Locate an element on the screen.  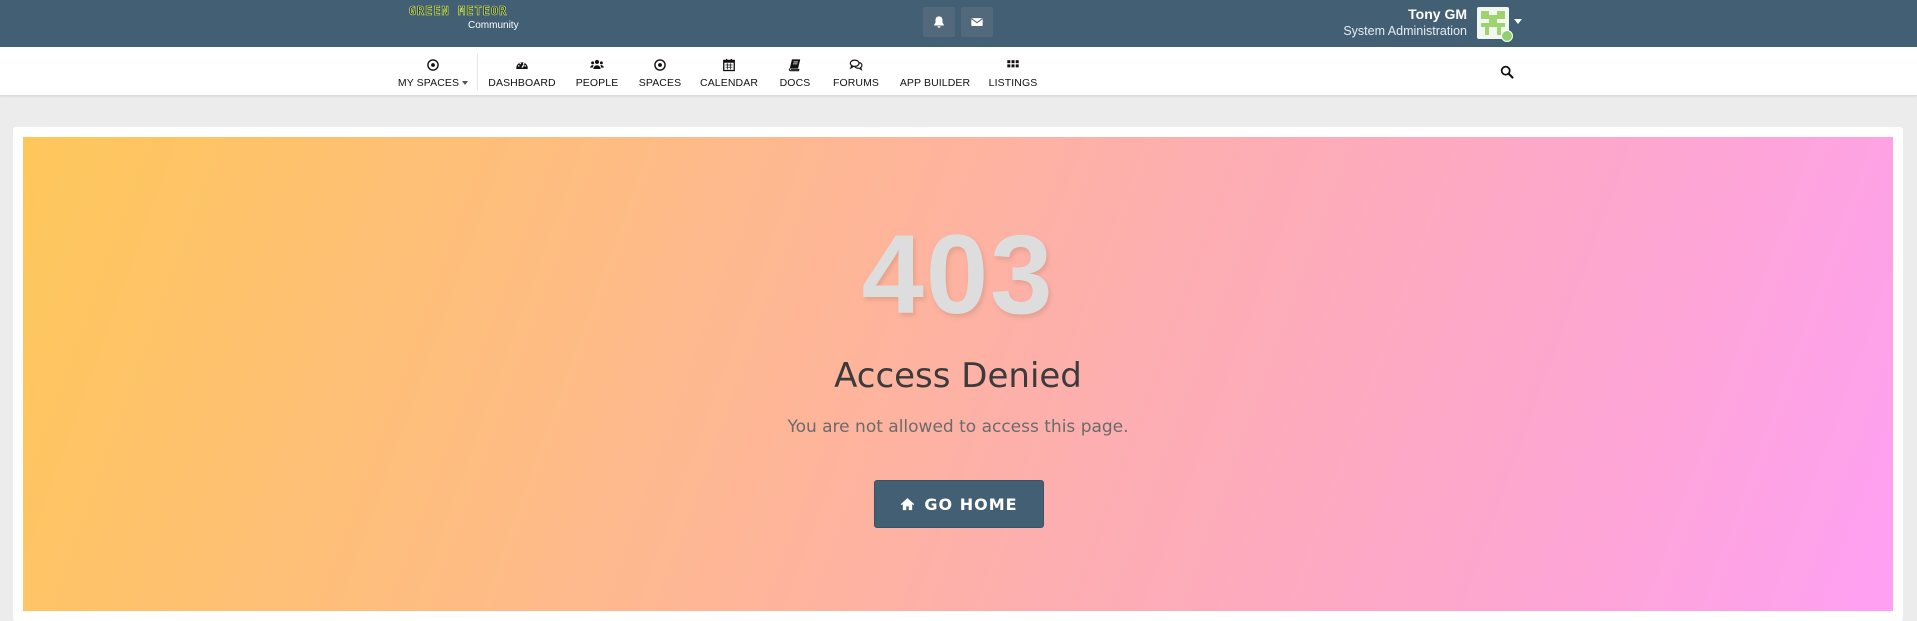
go-home-button: GO HOME is located at coordinates (959, 504).